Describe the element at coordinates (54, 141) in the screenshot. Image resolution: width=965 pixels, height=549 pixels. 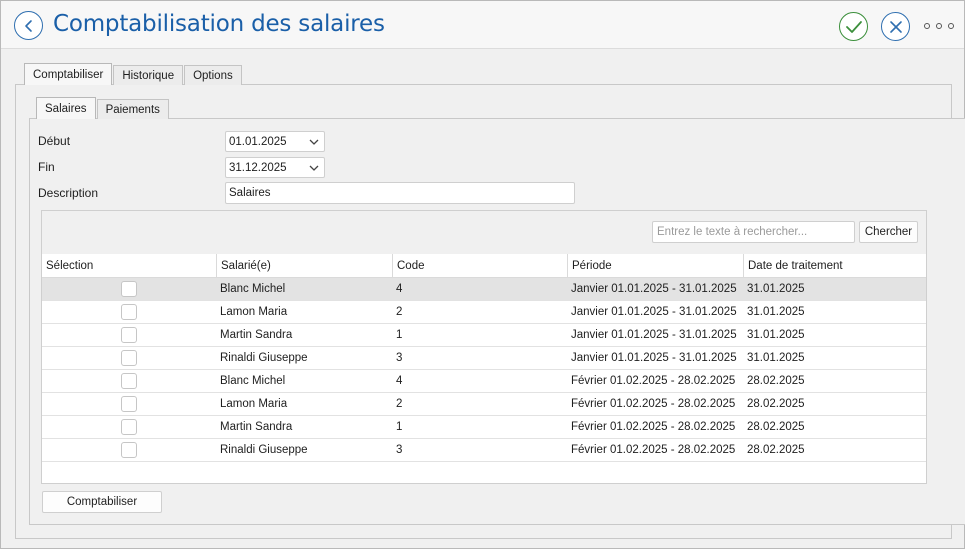
I see `start-date-label: Début` at that location.